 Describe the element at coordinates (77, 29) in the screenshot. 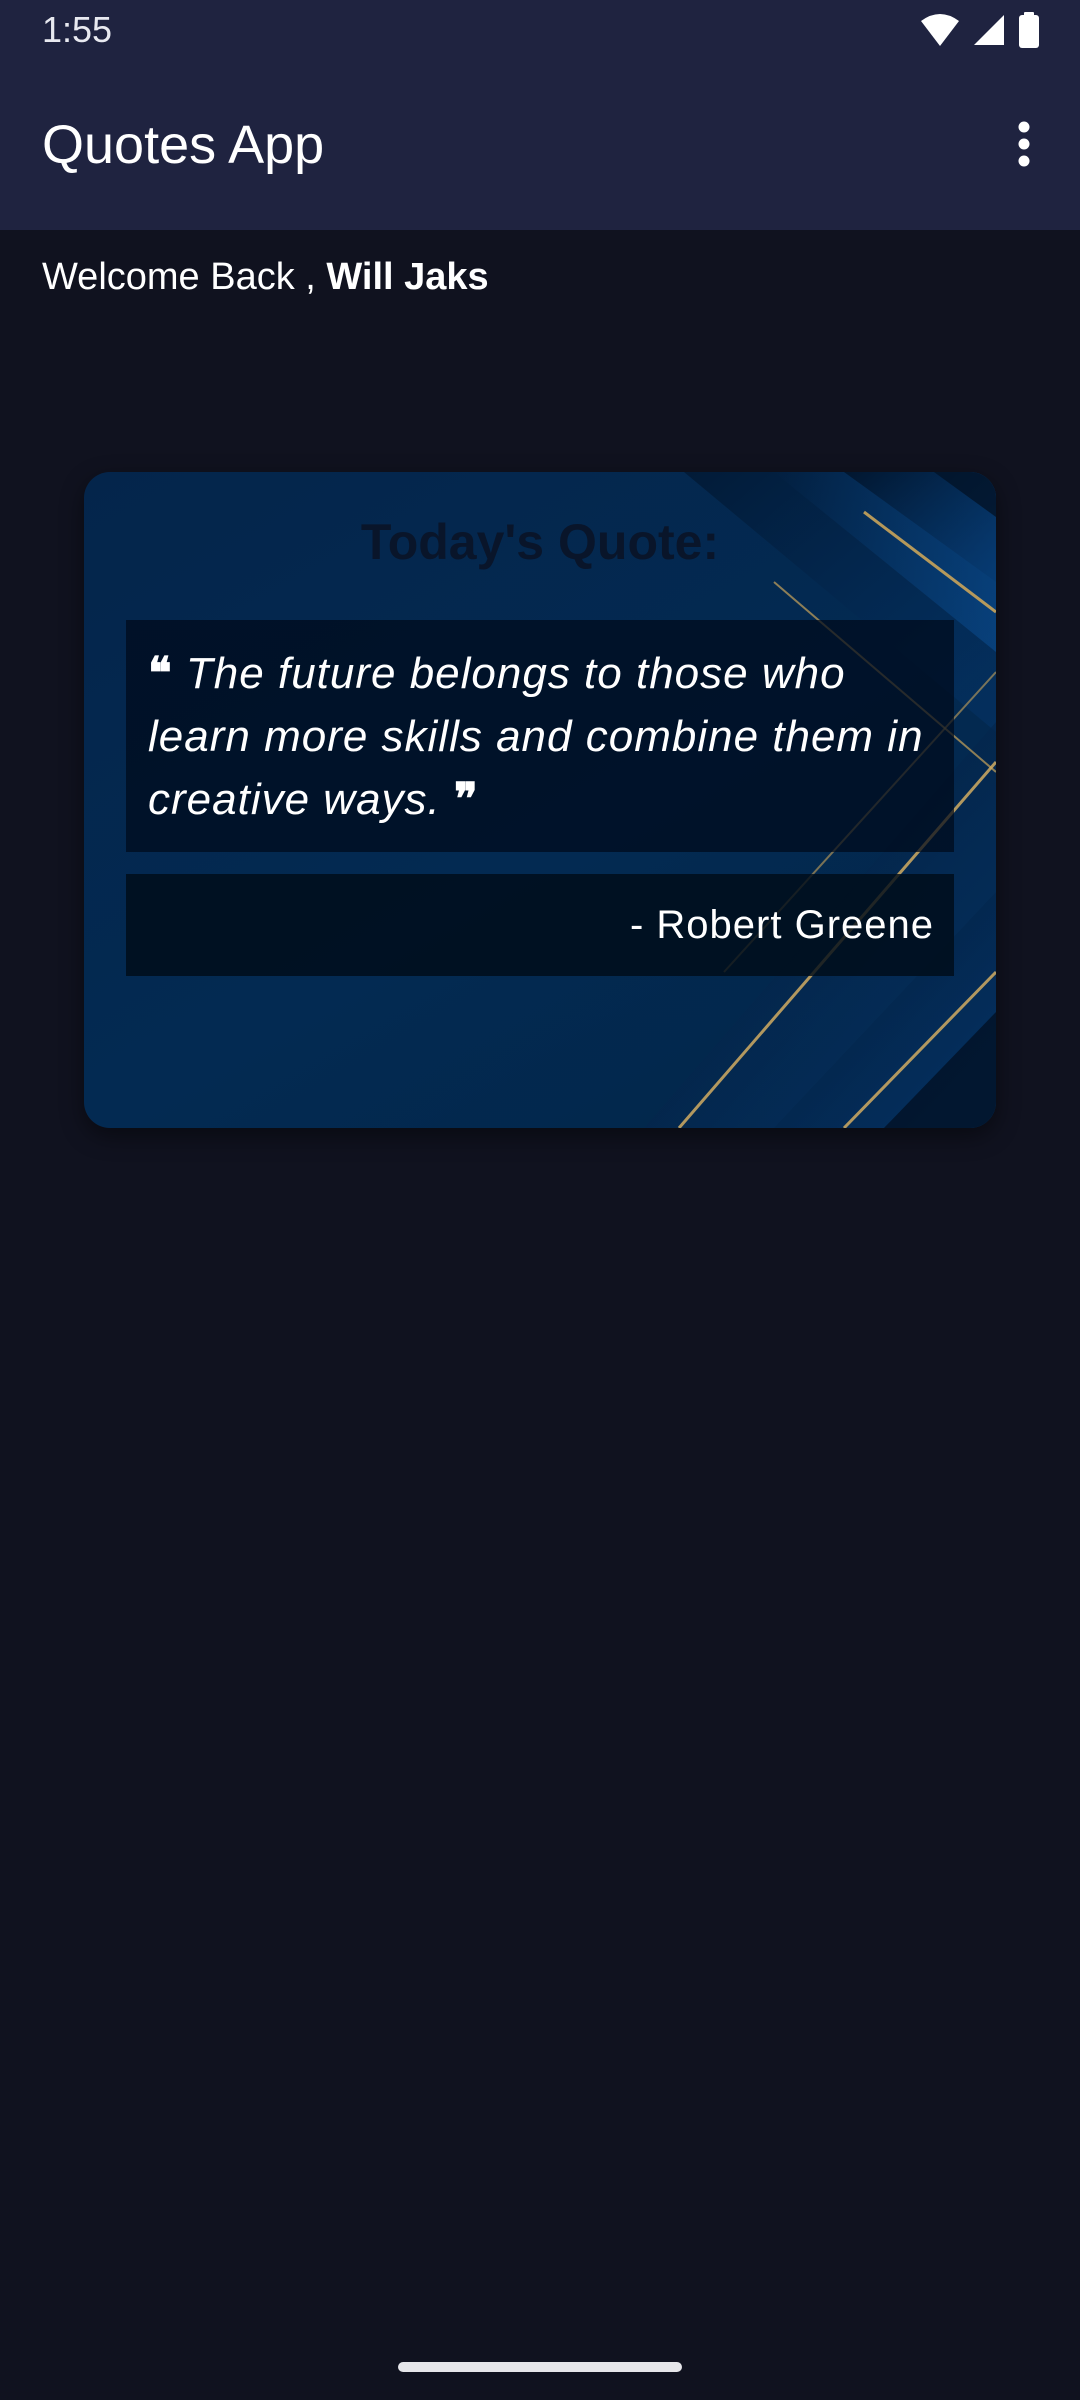

I see `status-time: 1:55` at that location.